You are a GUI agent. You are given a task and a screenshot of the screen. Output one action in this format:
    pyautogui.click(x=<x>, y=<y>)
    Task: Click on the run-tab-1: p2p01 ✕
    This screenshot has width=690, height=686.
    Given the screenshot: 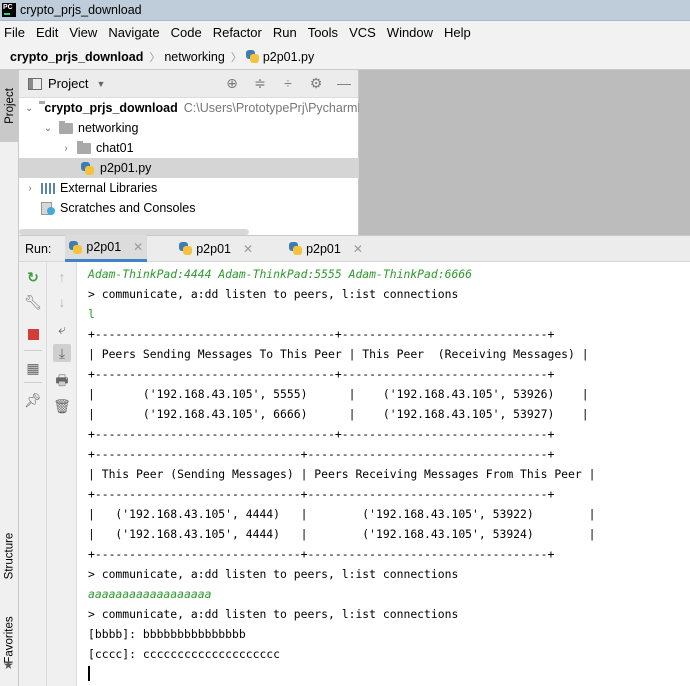 What is the action you would take?
    pyautogui.click(x=106, y=248)
    